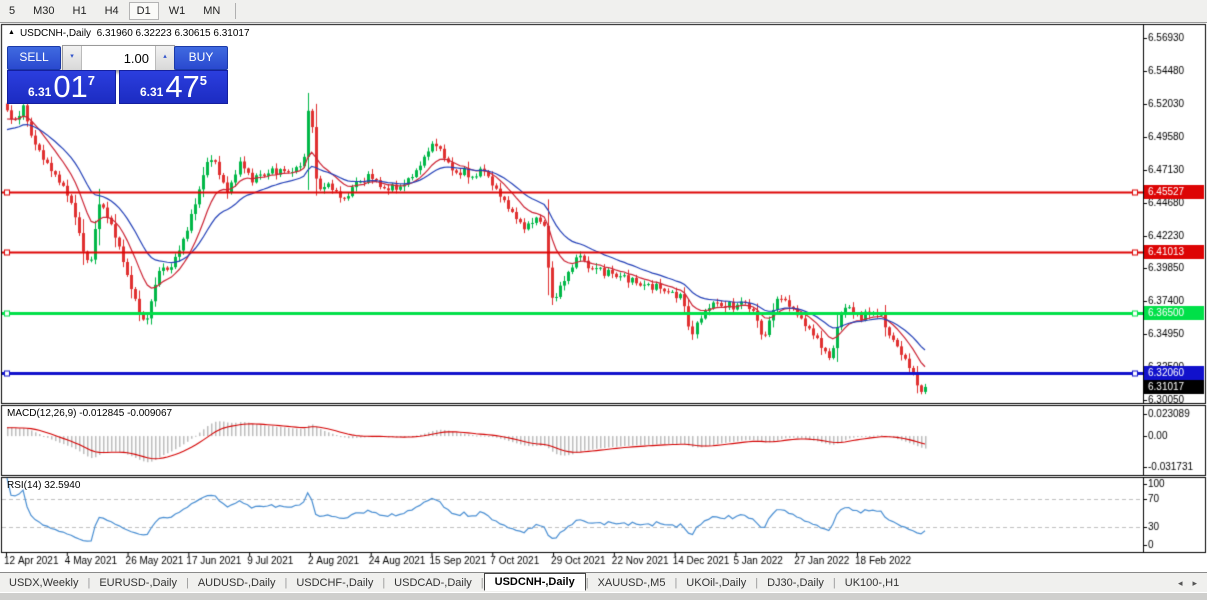 Image resolution: width=1207 pixels, height=600 pixels. What do you see at coordinates (11, 32) in the screenshot?
I see `collapse-triangle-icon: ▲` at bounding box center [11, 32].